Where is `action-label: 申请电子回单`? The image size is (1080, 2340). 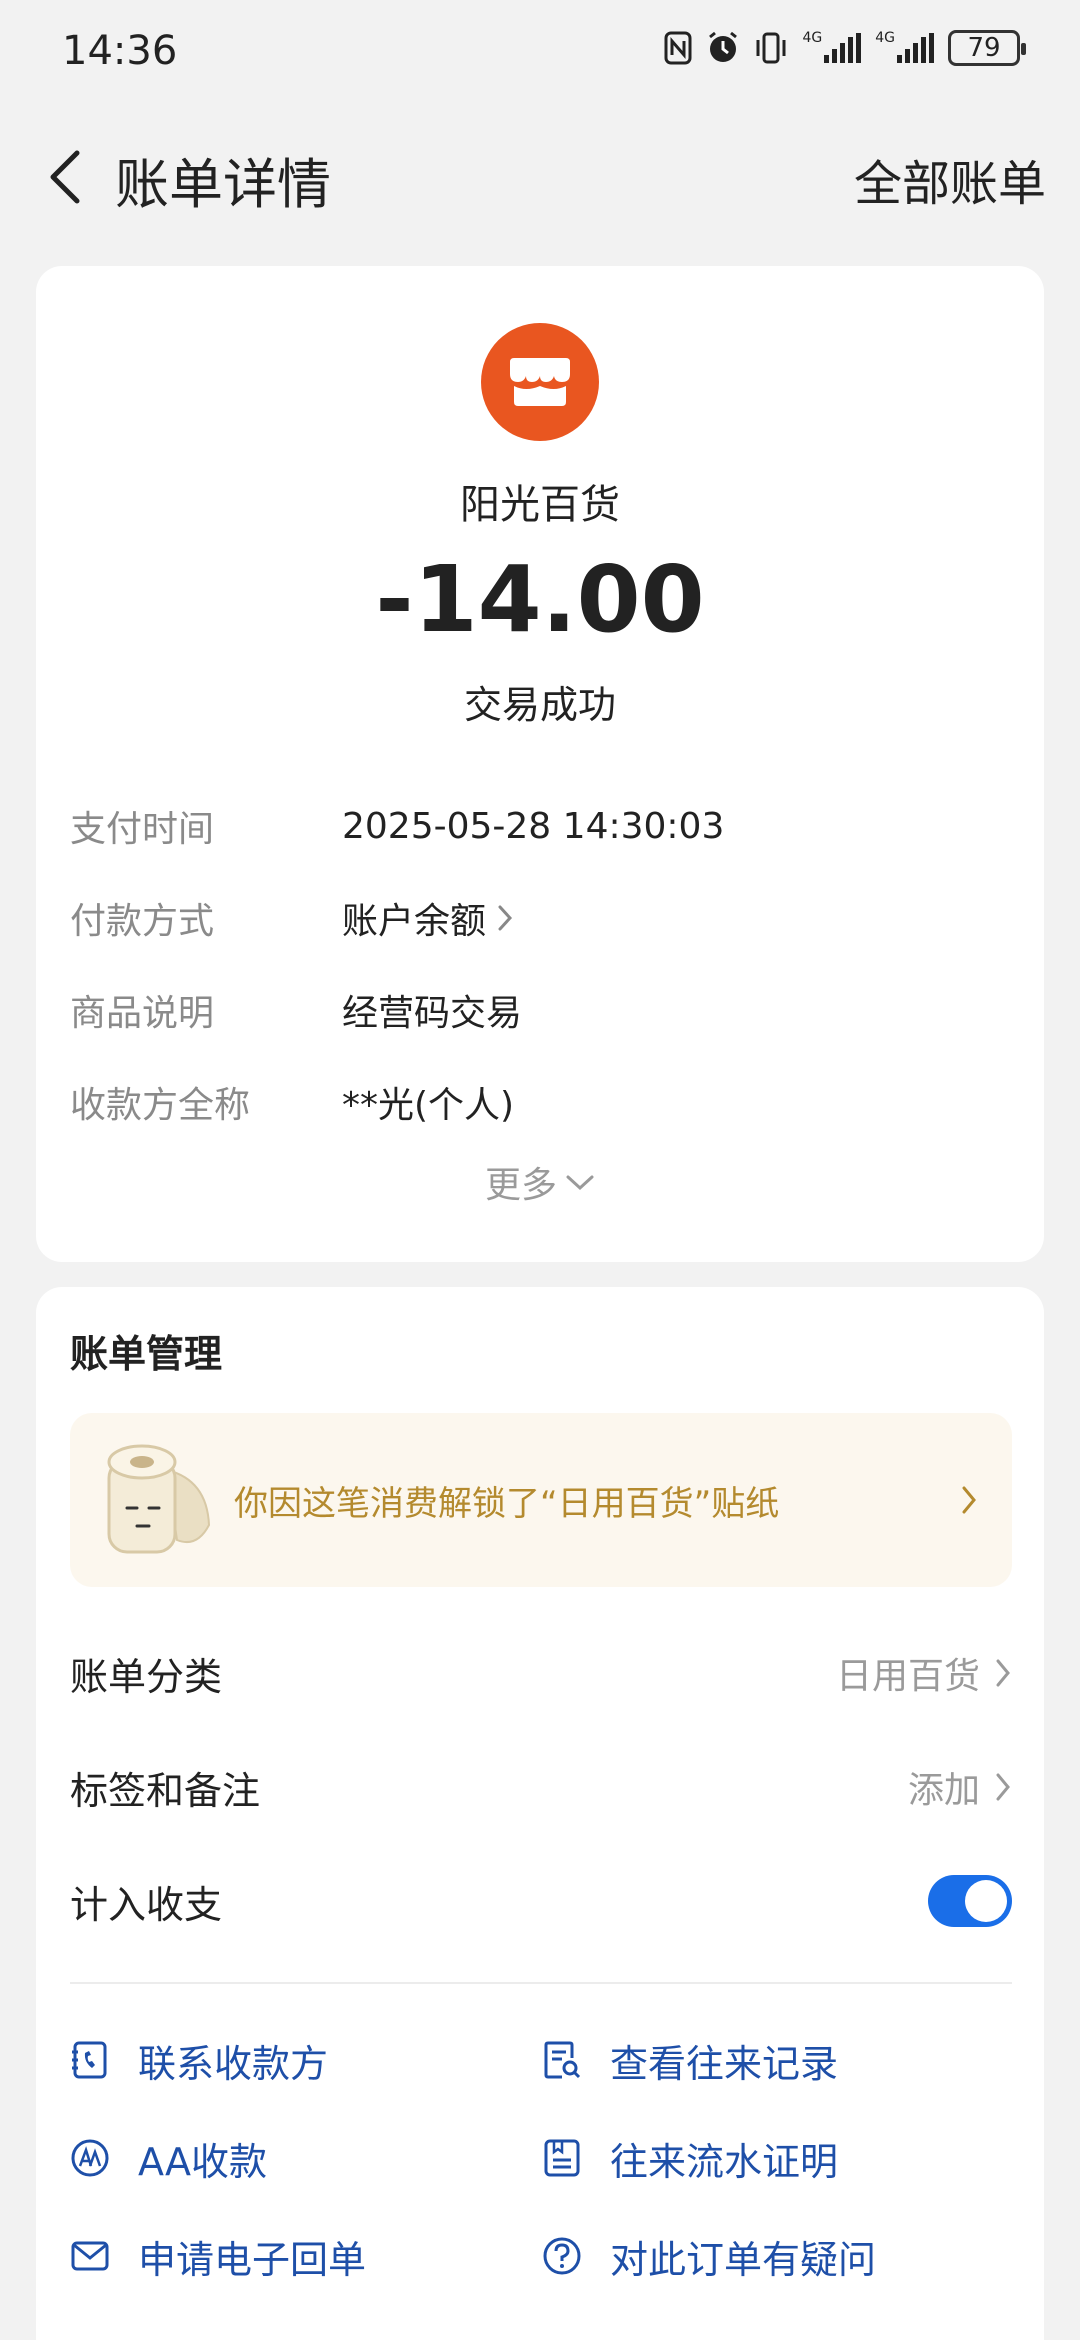
action-label: 申请电子回单 is located at coordinates (252, 2259).